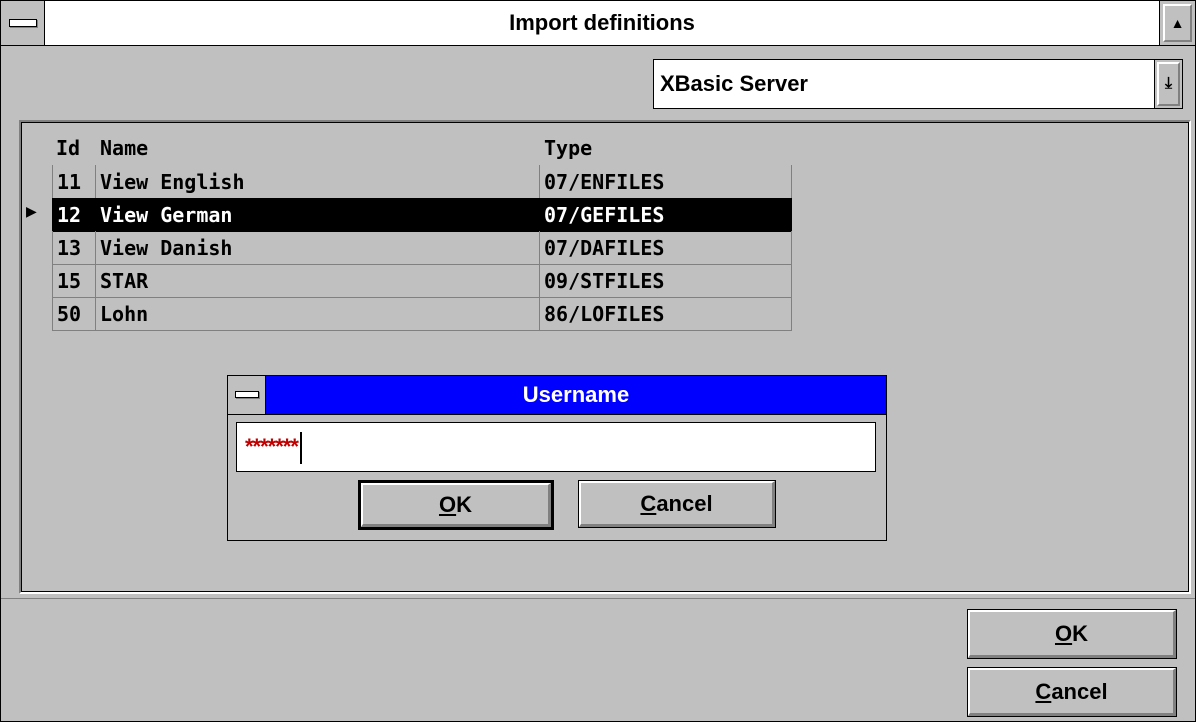 This screenshot has width=1196, height=722. I want to click on dialog-ok-label: K, so click(464, 504).